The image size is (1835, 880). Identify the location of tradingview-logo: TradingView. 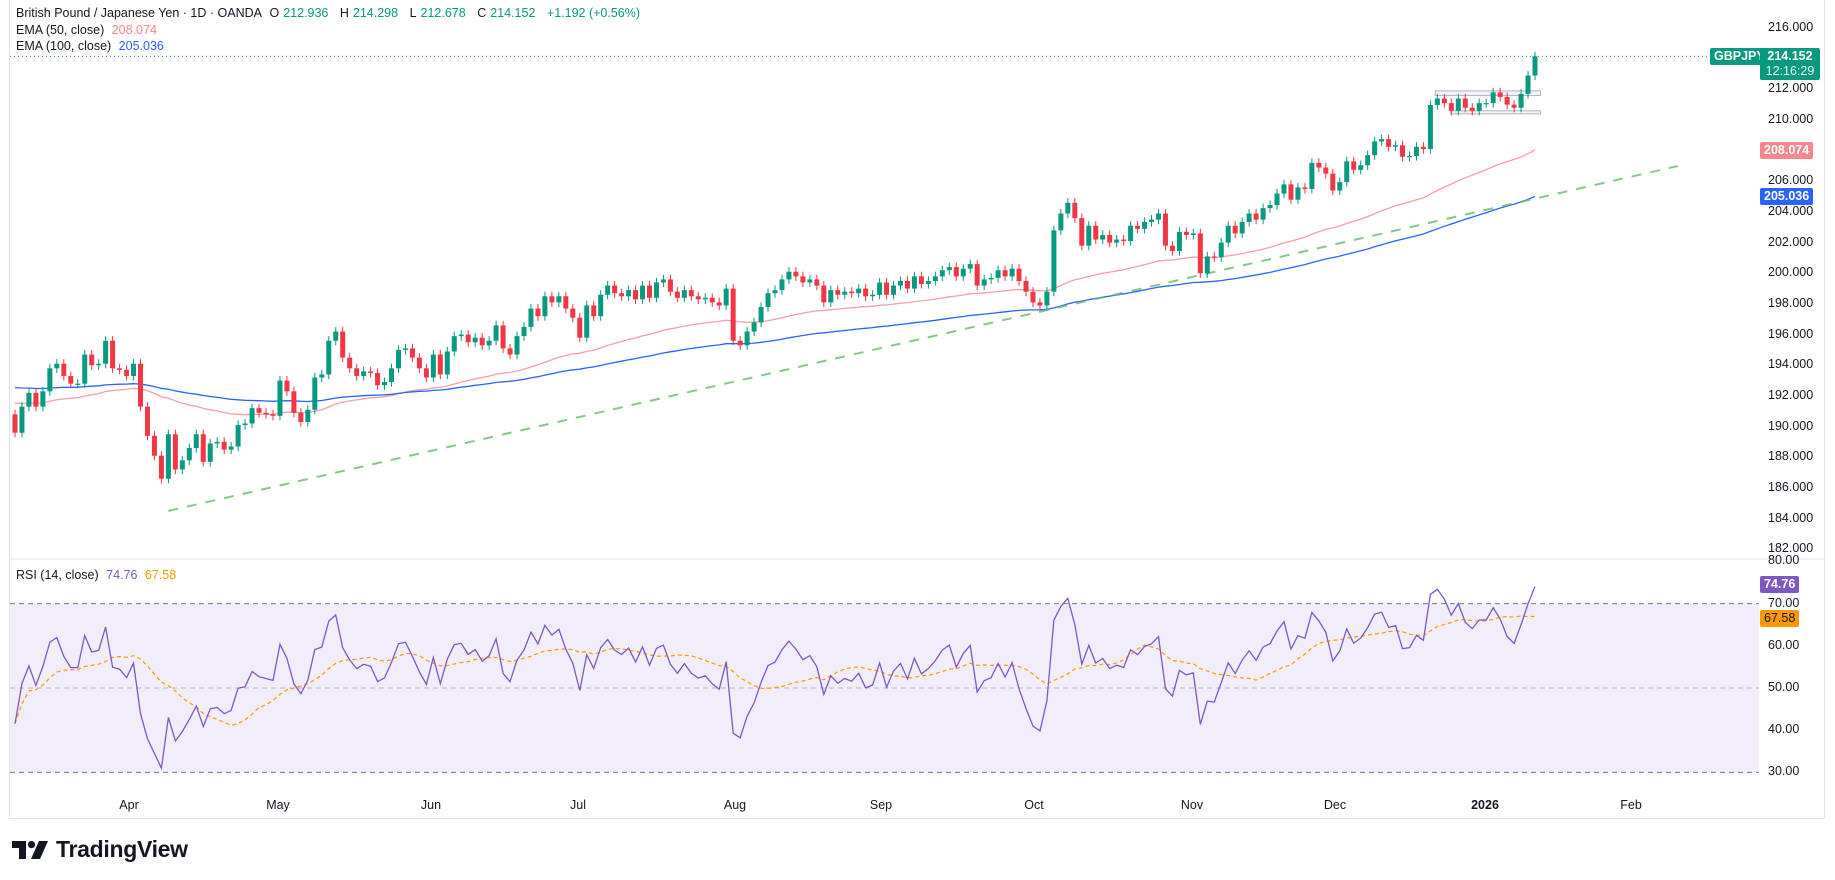
(100, 849).